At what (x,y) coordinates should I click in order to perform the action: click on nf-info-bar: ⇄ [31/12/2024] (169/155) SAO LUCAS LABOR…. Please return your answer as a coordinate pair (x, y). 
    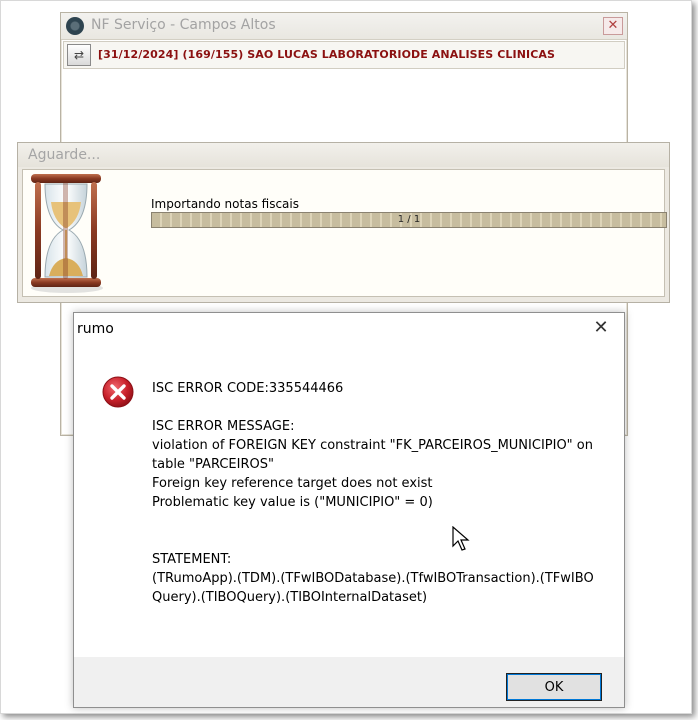
    Looking at the image, I should click on (344, 55).